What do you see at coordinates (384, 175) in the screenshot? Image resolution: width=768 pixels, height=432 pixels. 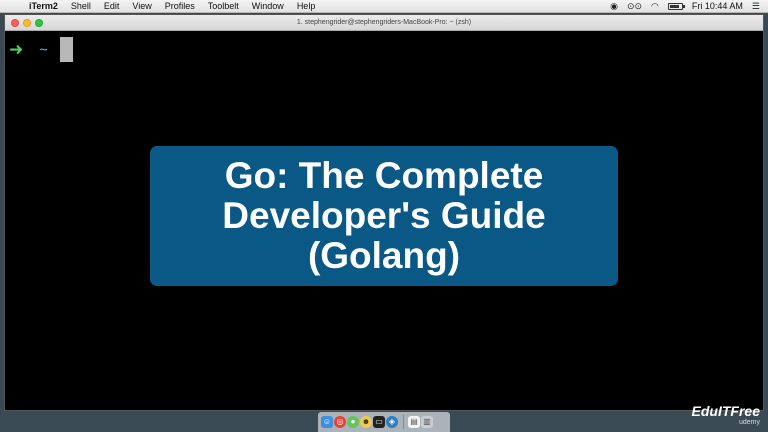 I see `course-title-line-1: Go: The Complete` at bounding box center [384, 175].